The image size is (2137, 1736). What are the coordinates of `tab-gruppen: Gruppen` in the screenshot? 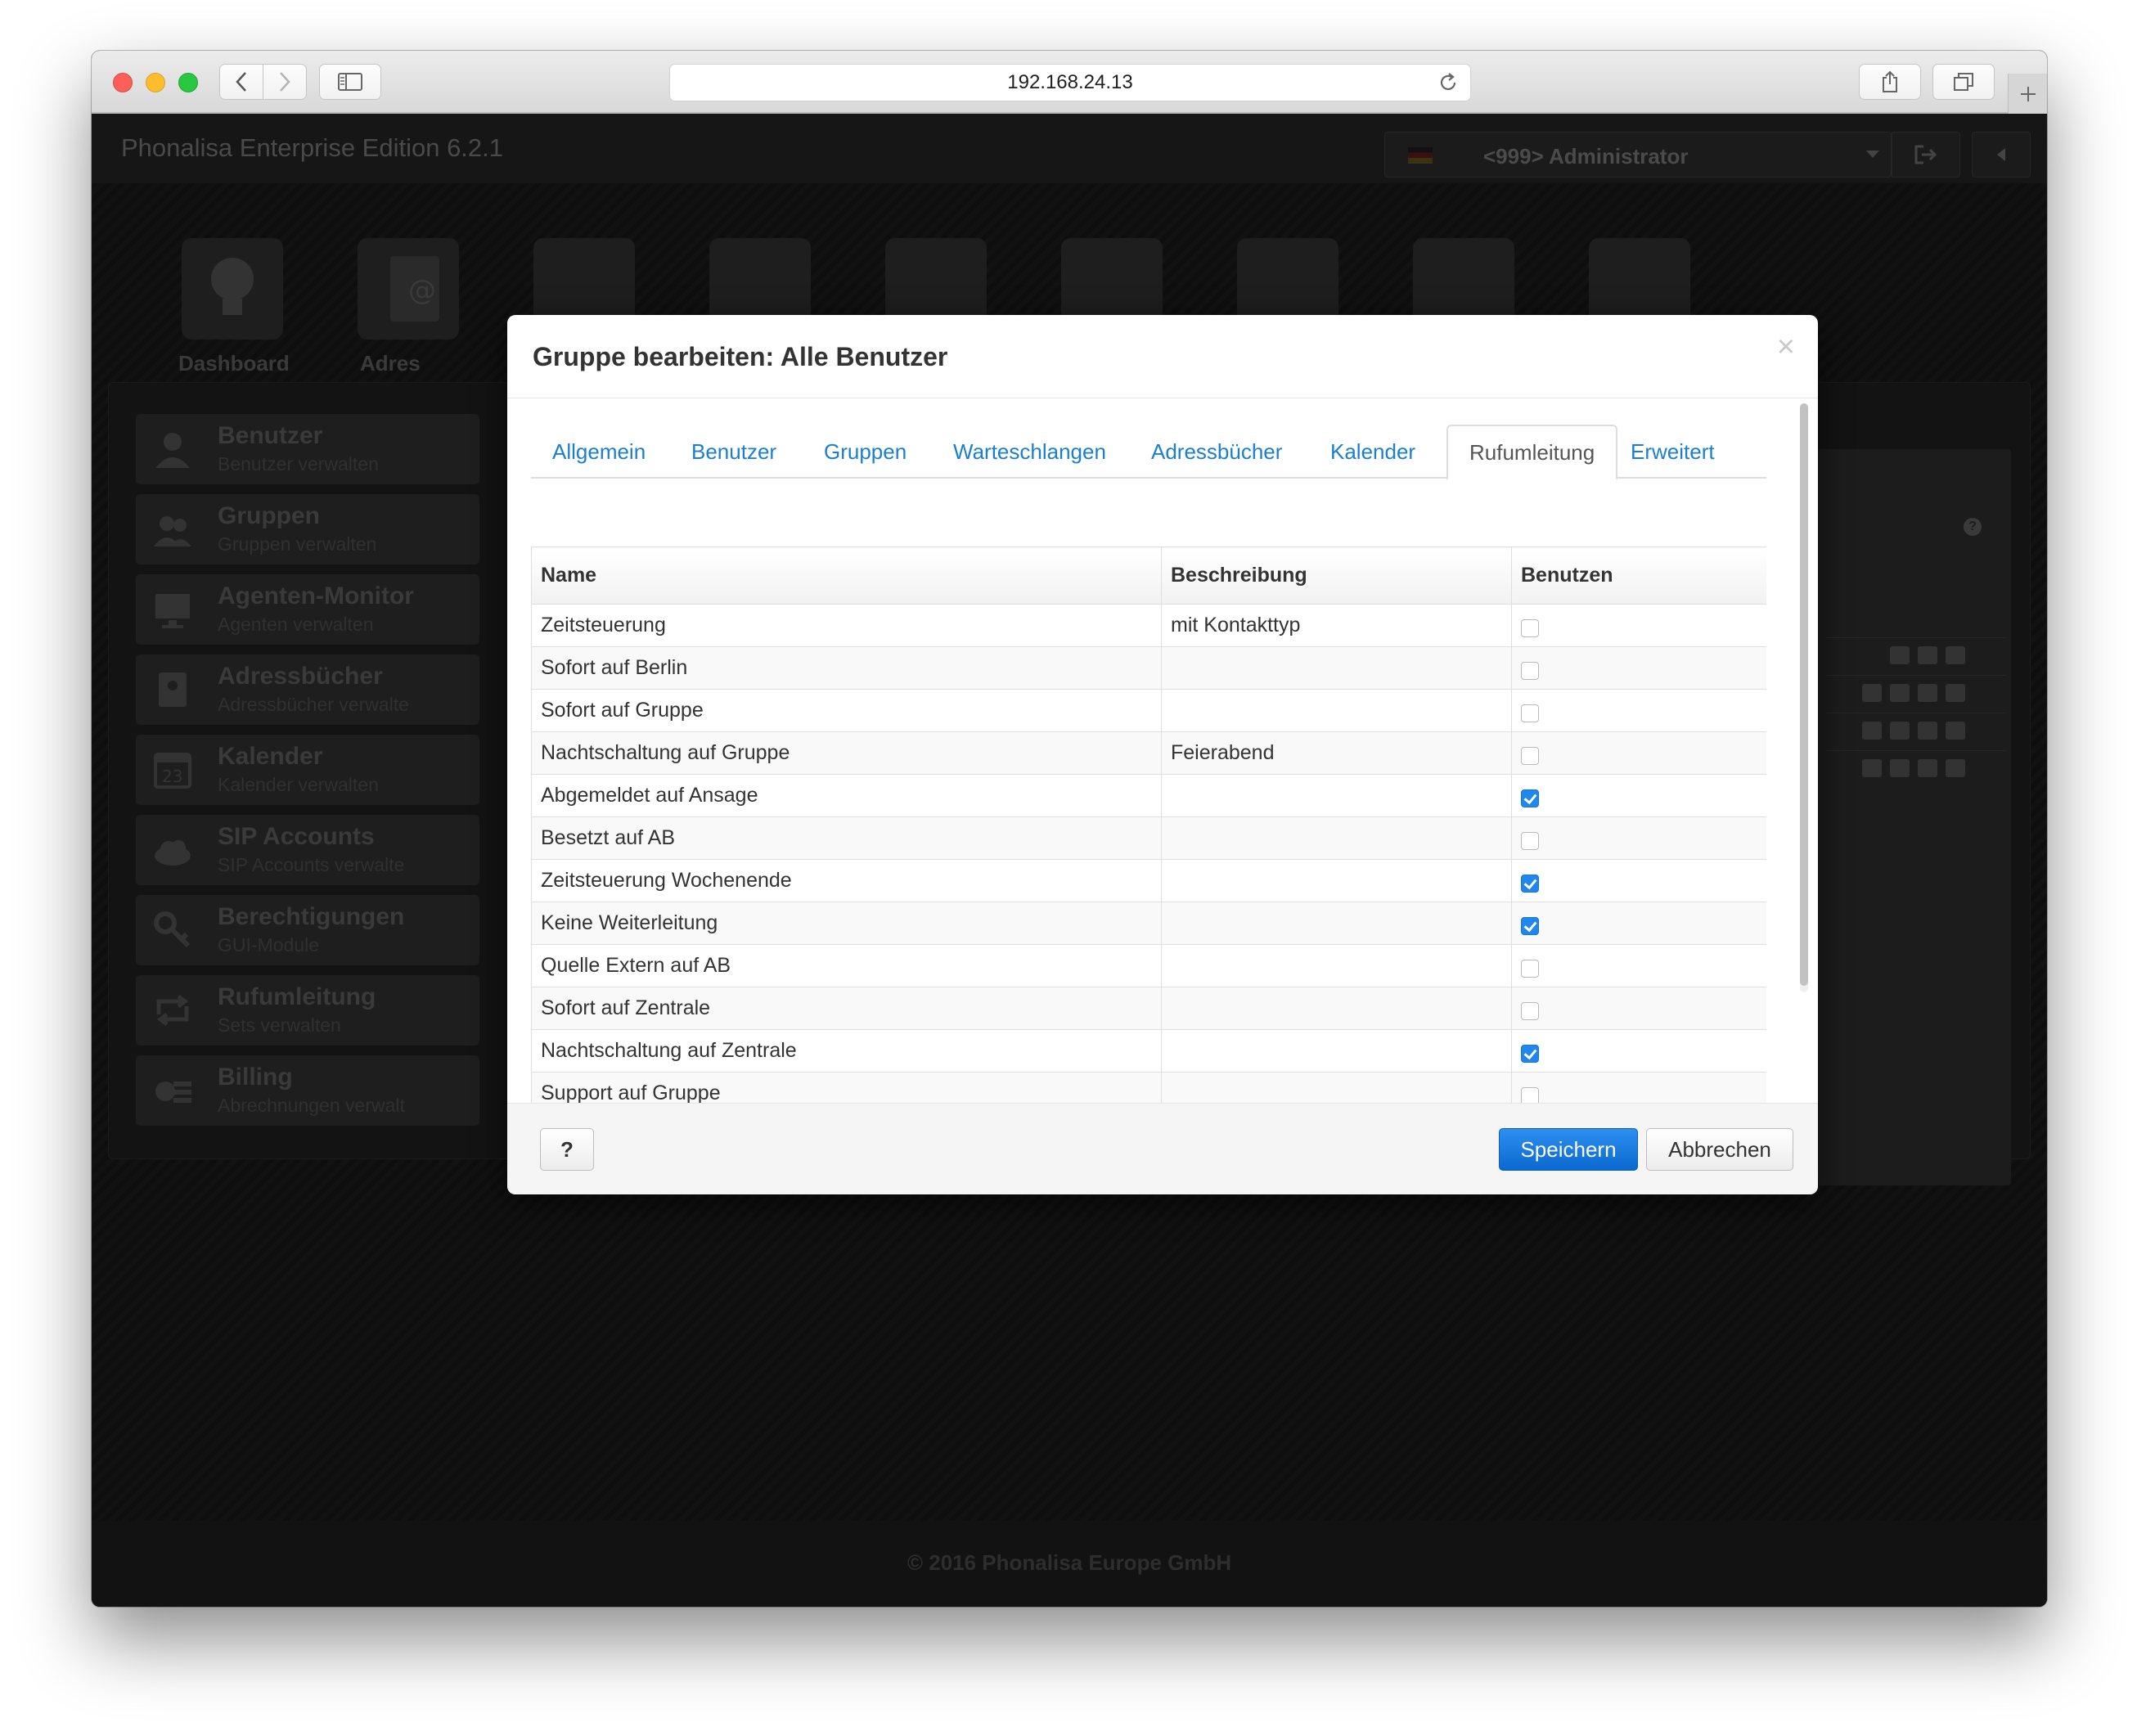 It's located at (866, 452).